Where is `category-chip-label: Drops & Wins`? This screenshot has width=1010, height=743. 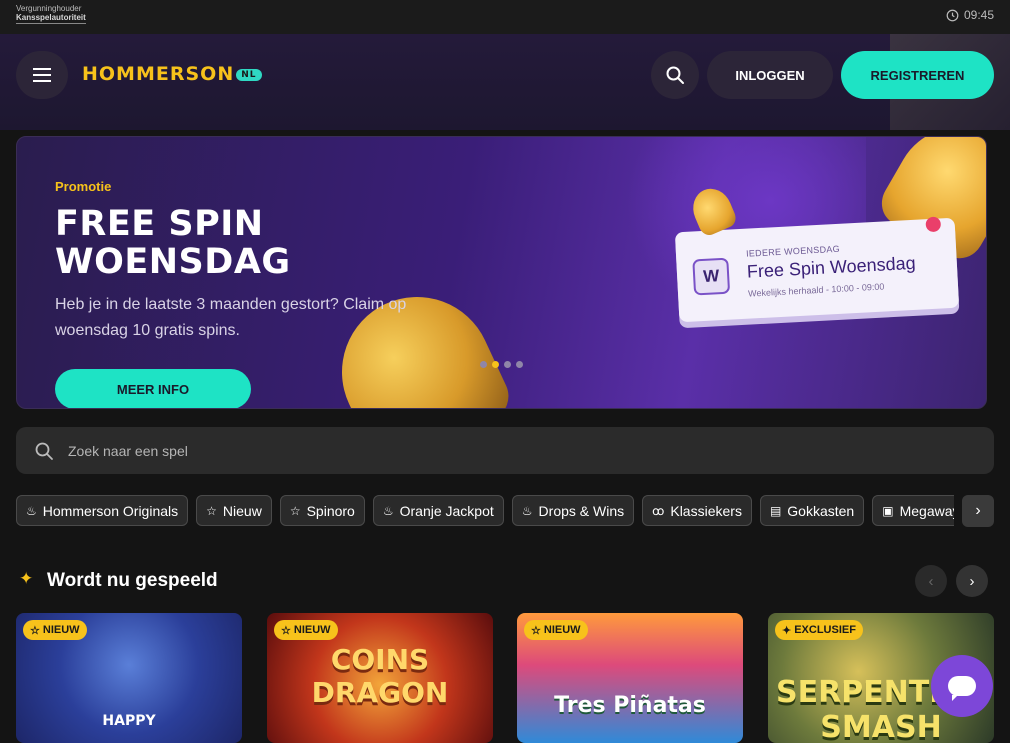
category-chip-label: Drops & Wins is located at coordinates (581, 510).